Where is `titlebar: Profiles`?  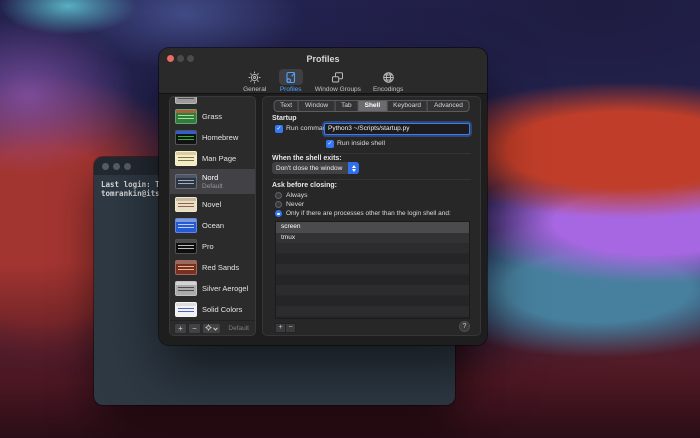
titlebar: Profiles is located at coordinates (323, 58).